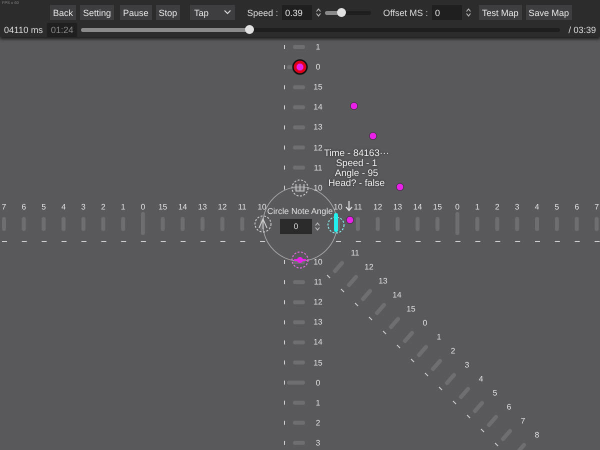 The width and height of the screenshot is (600, 450). What do you see at coordinates (582, 29) in the screenshot?
I see `total-time: / 03:39` at bounding box center [582, 29].